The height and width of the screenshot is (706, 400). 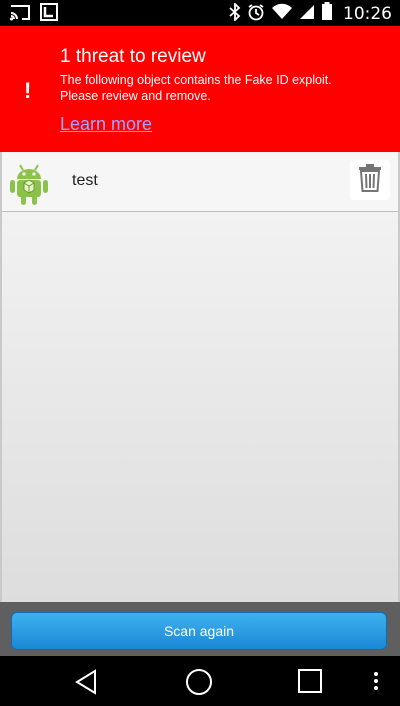 What do you see at coordinates (282, 14) in the screenshot?
I see `wifi-icon` at bounding box center [282, 14].